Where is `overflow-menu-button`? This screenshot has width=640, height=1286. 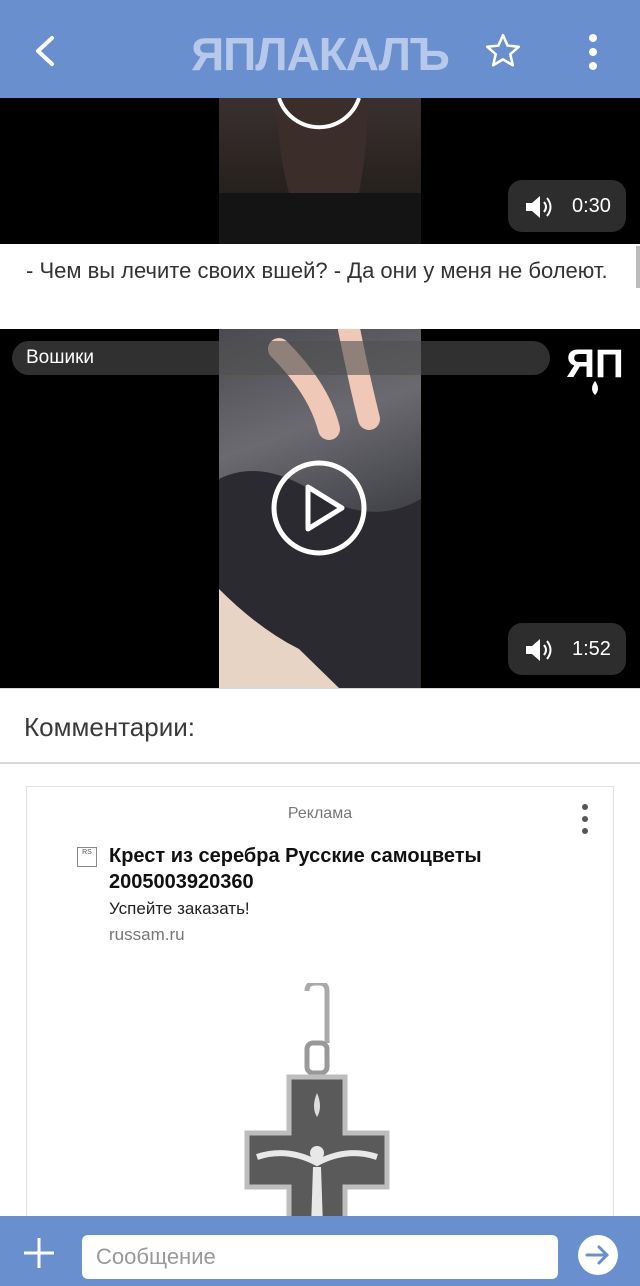 overflow-menu-button is located at coordinates (593, 52).